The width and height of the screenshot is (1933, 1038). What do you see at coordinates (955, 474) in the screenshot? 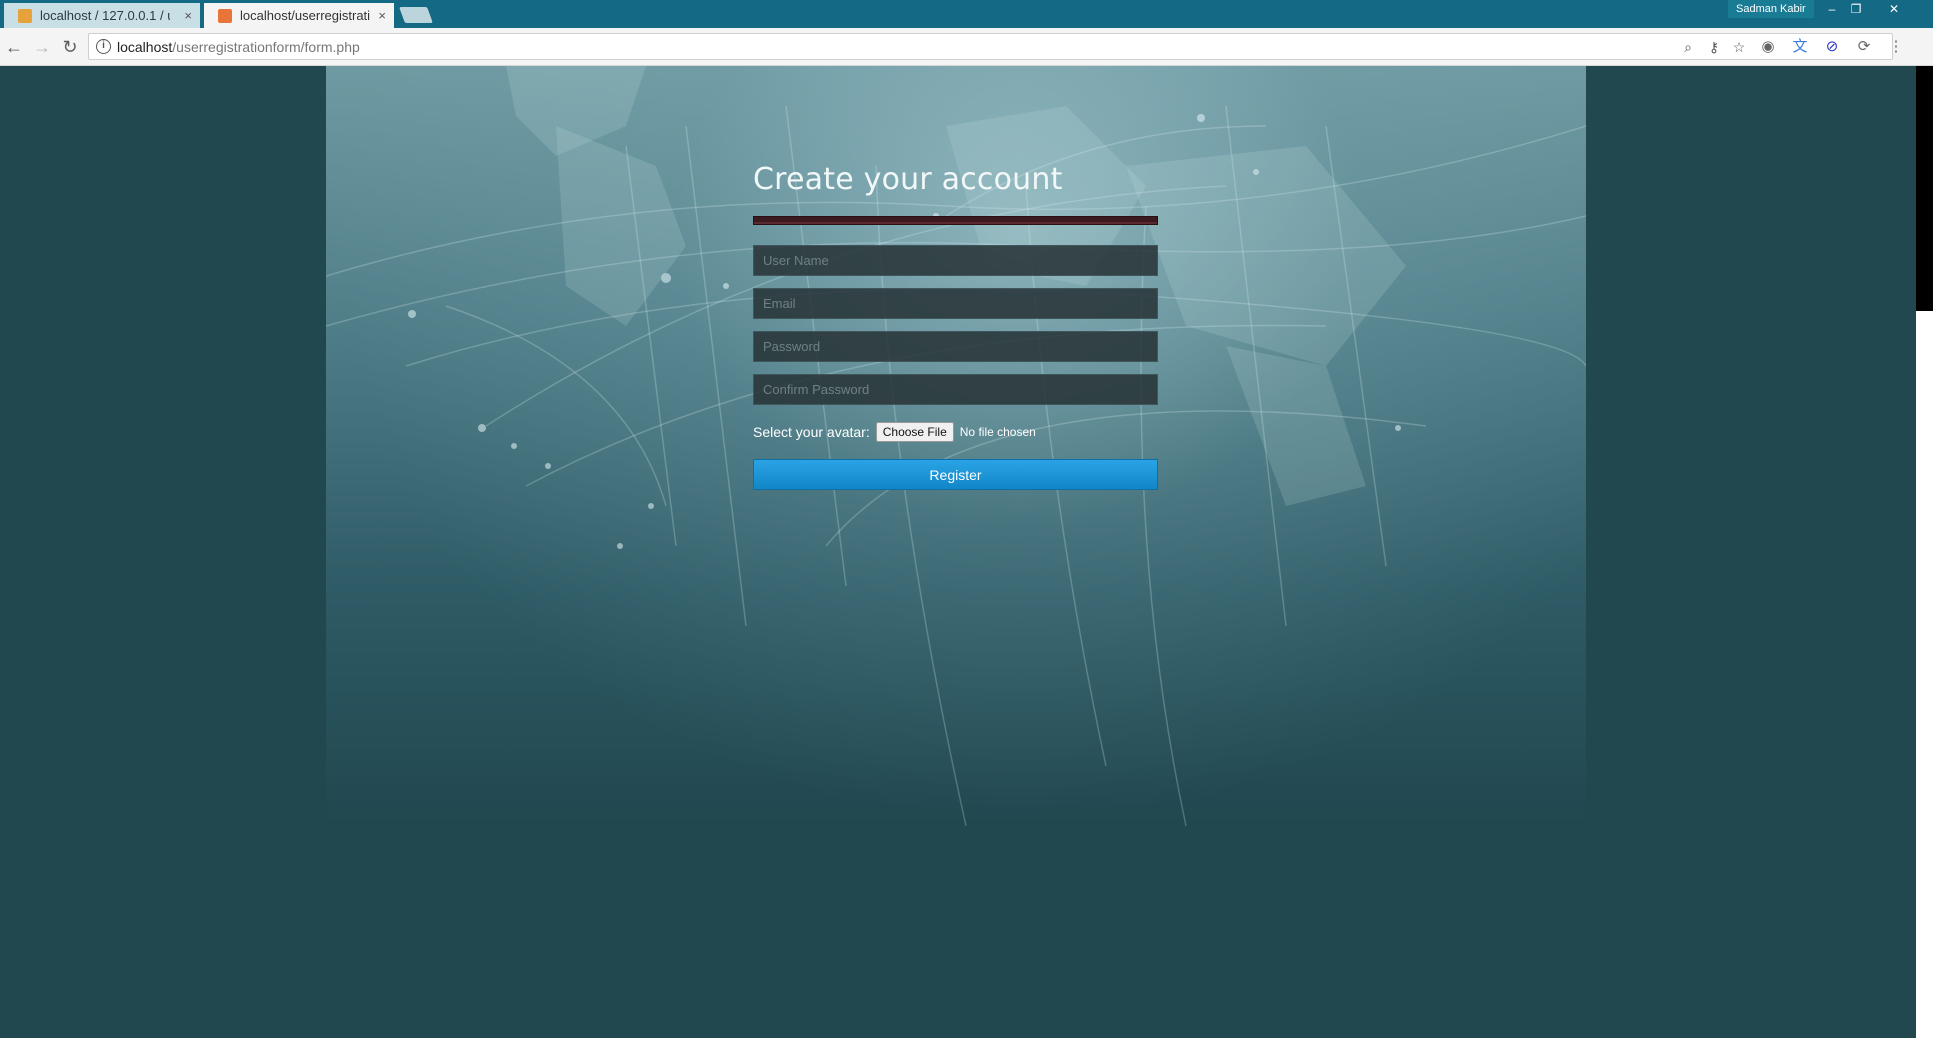
I see `register-button: Register` at bounding box center [955, 474].